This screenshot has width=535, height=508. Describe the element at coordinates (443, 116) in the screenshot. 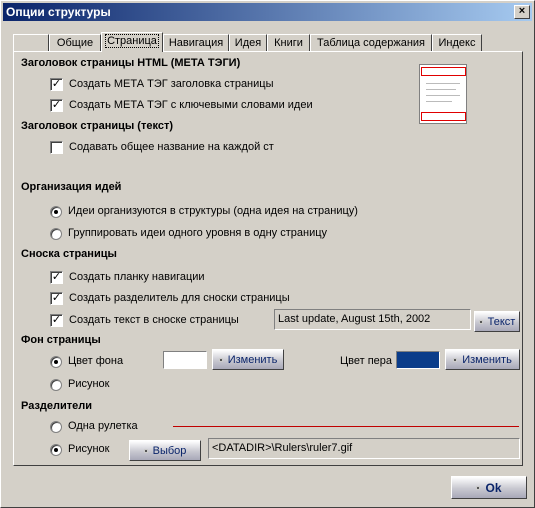

I see `preview-footer-band` at that location.